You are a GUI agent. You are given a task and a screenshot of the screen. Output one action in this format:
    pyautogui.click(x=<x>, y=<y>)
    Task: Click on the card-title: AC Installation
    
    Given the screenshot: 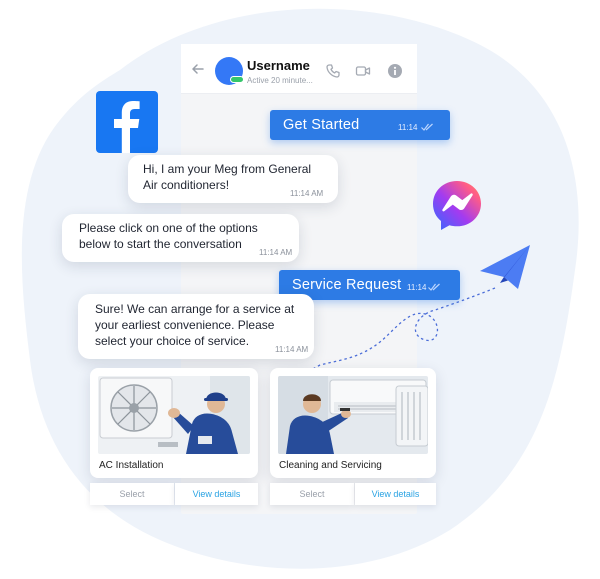 What is the action you would take?
    pyautogui.click(x=131, y=465)
    